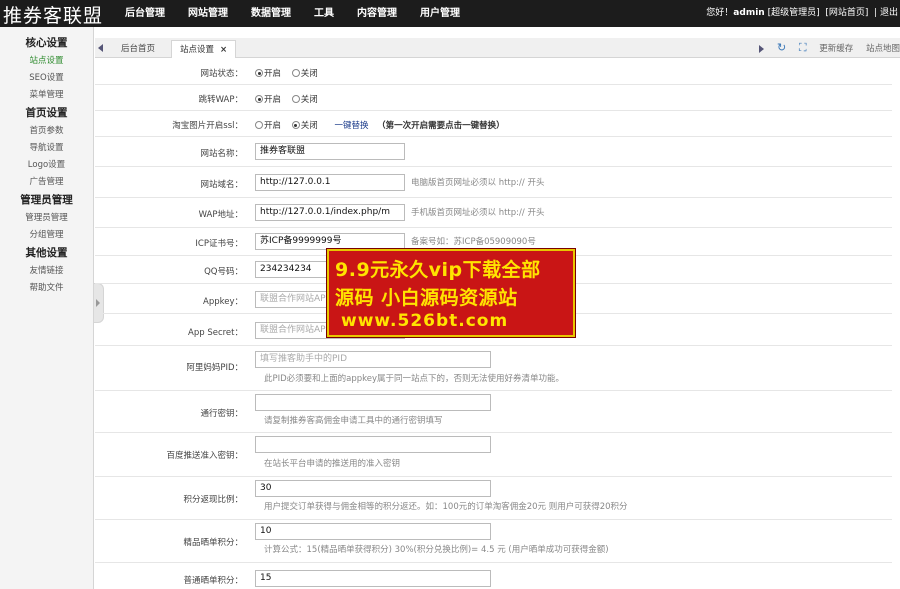 The image size is (900, 589). I want to click on label-qq: QQ号码：, so click(223, 272).